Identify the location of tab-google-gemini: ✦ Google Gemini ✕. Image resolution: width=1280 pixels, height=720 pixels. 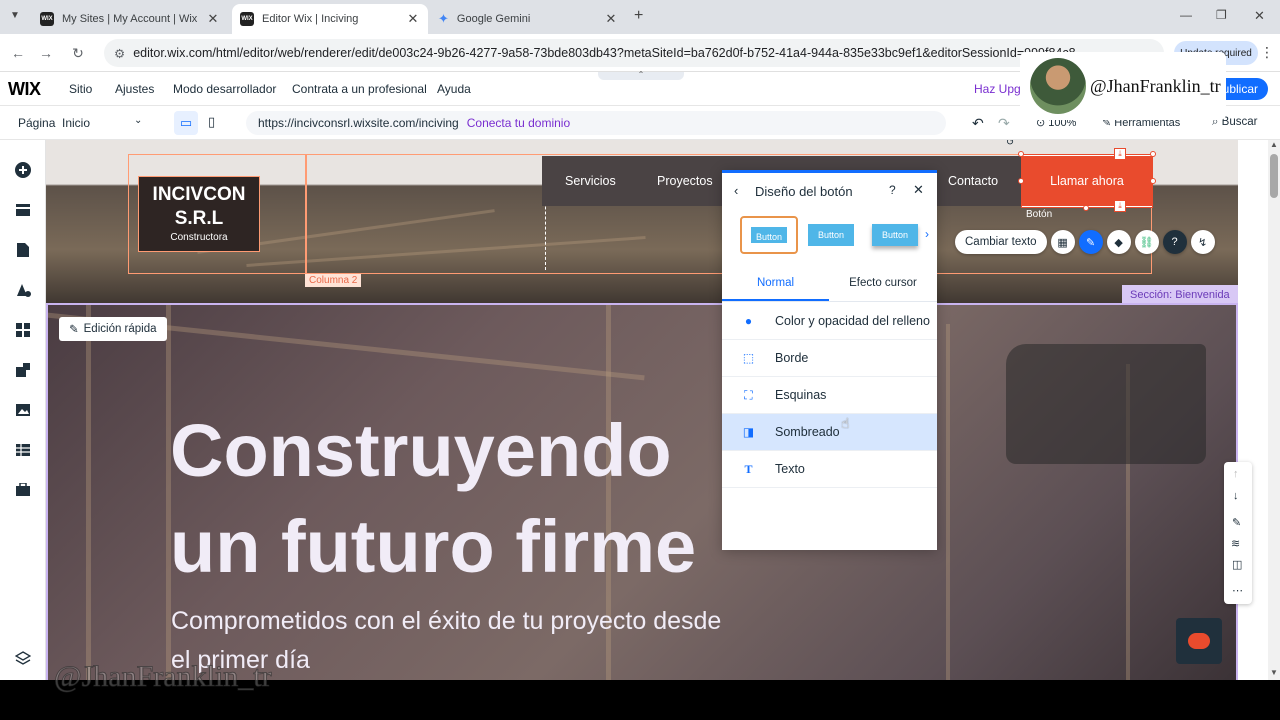
(528, 19).